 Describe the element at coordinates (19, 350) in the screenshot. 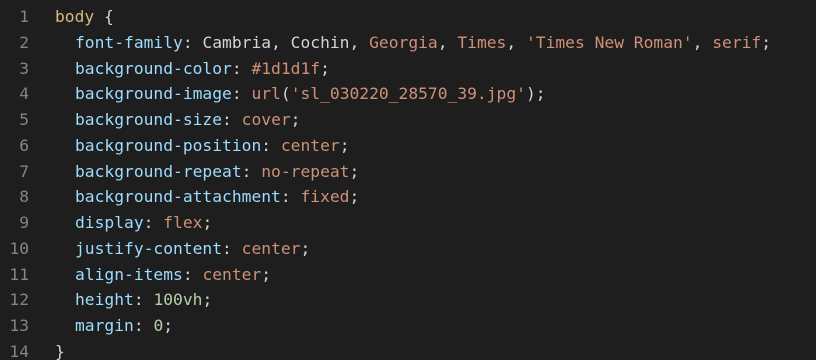

I see `line-number: 14` at that location.